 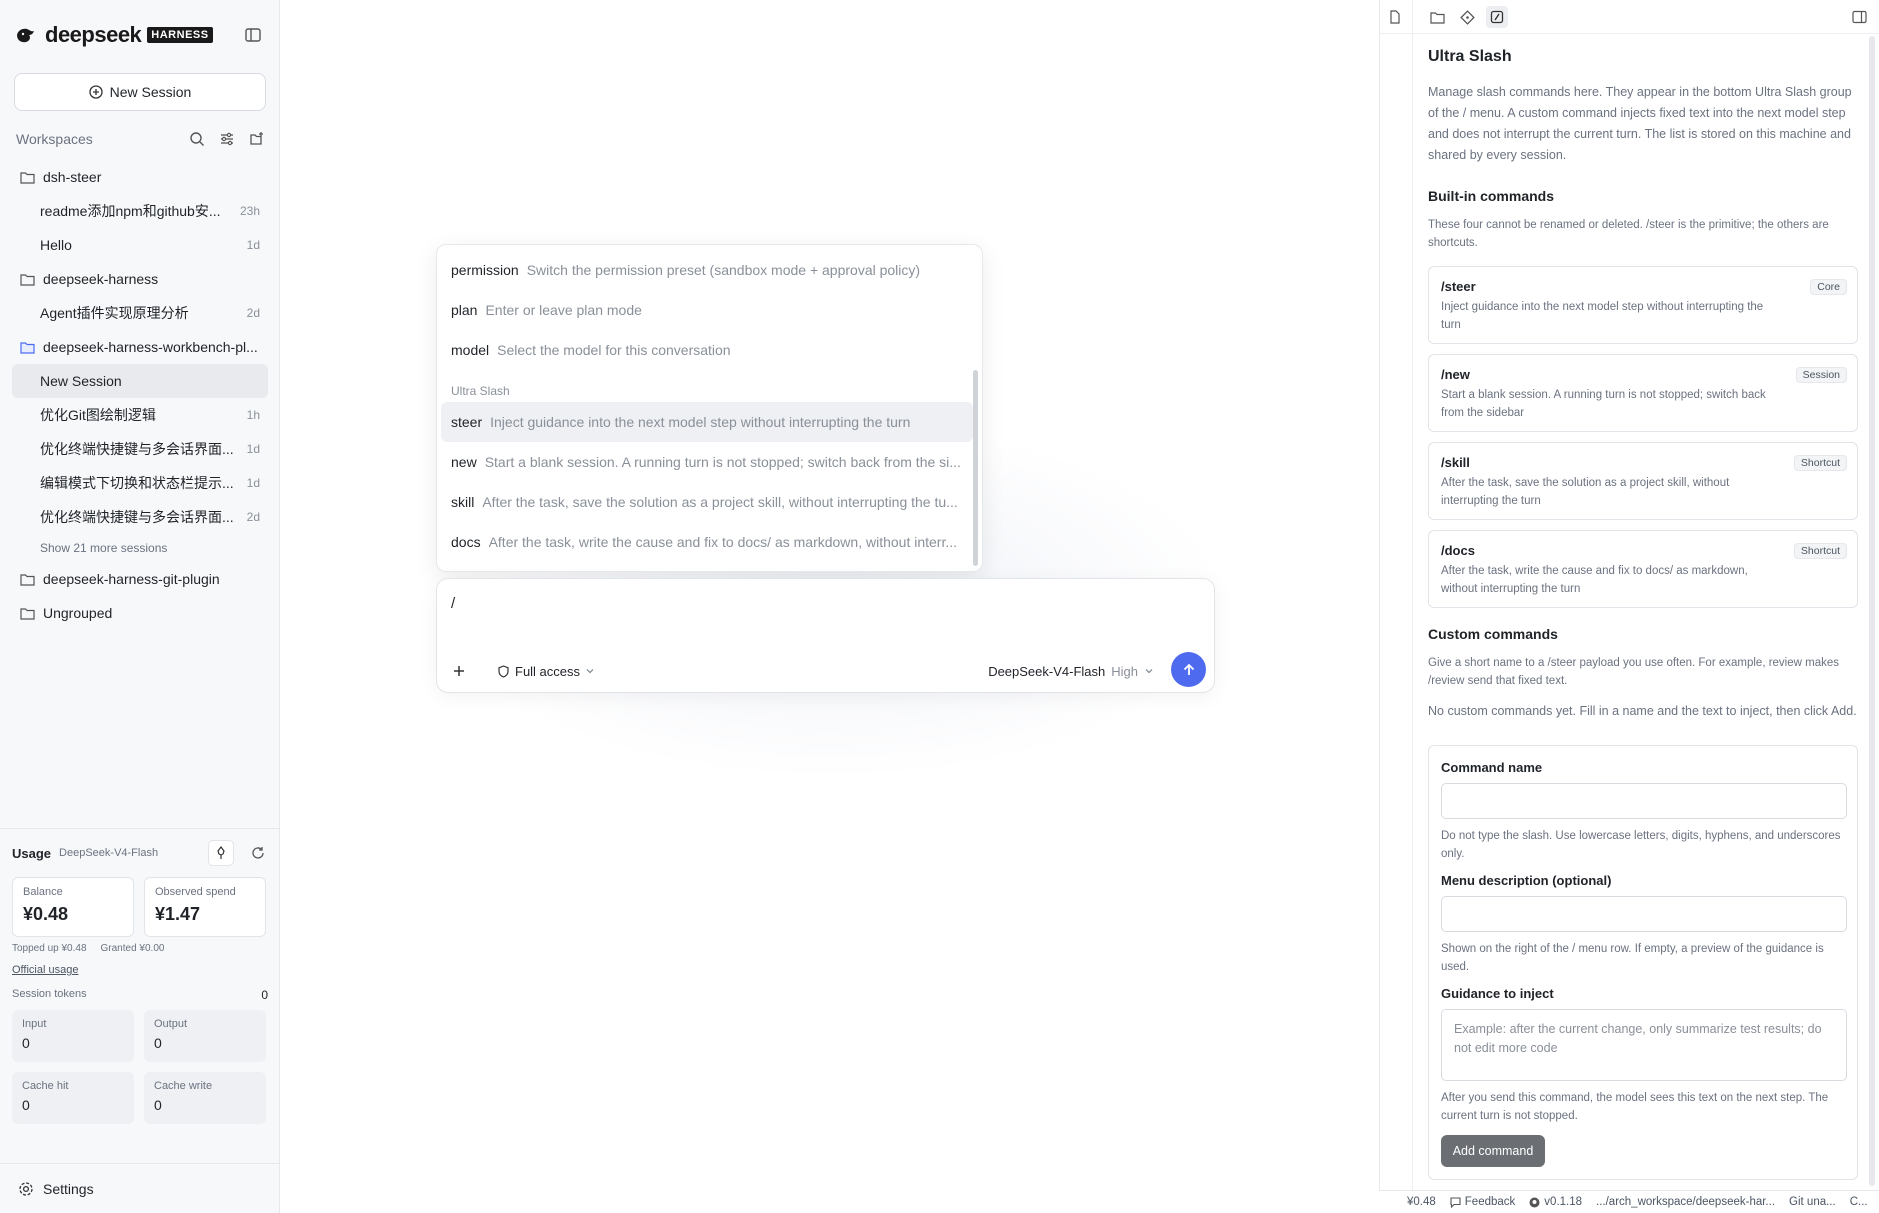 What do you see at coordinates (1497, 17) in the screenshot?
I see `slash-command-icon` at bounding box center [1497, 17].